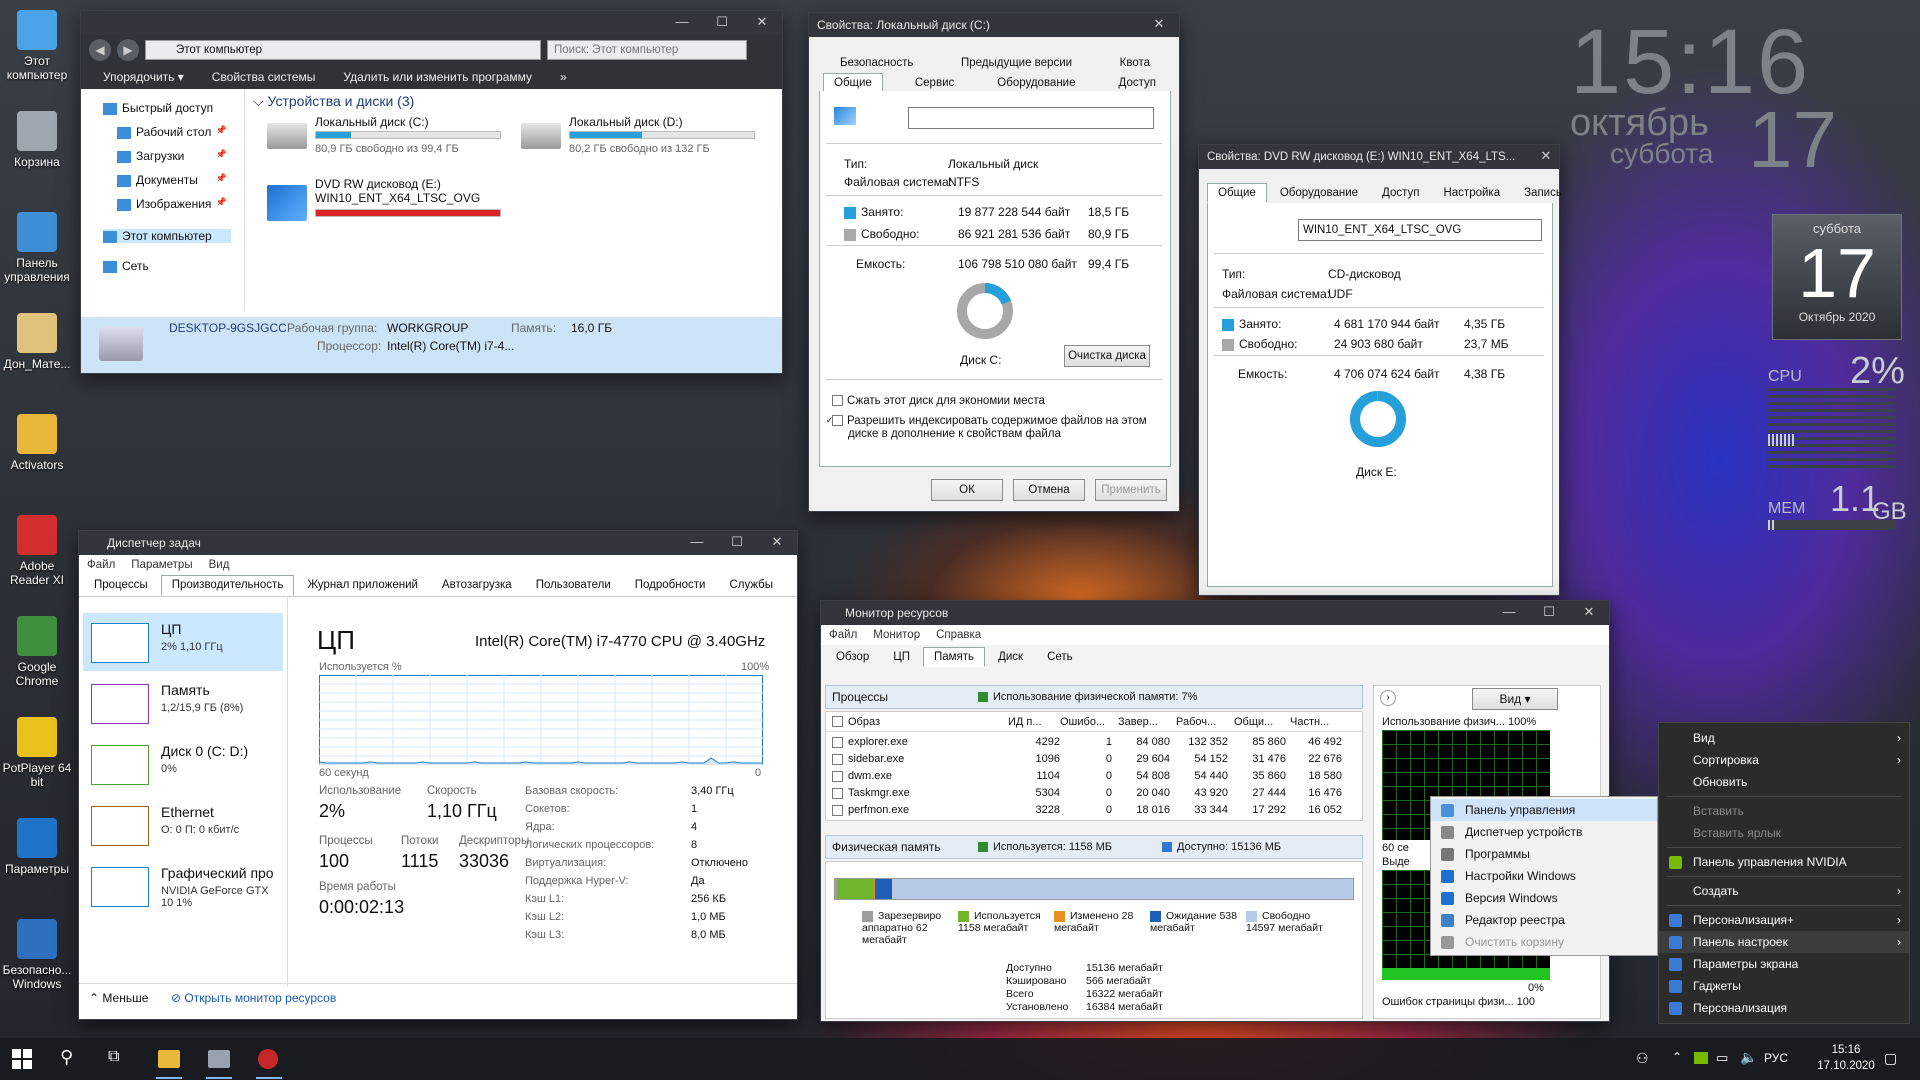  What do you see at coordinates (219, 565) in the screenshot?
I see `menu-item: Вид` at bounding box center [219, 565].